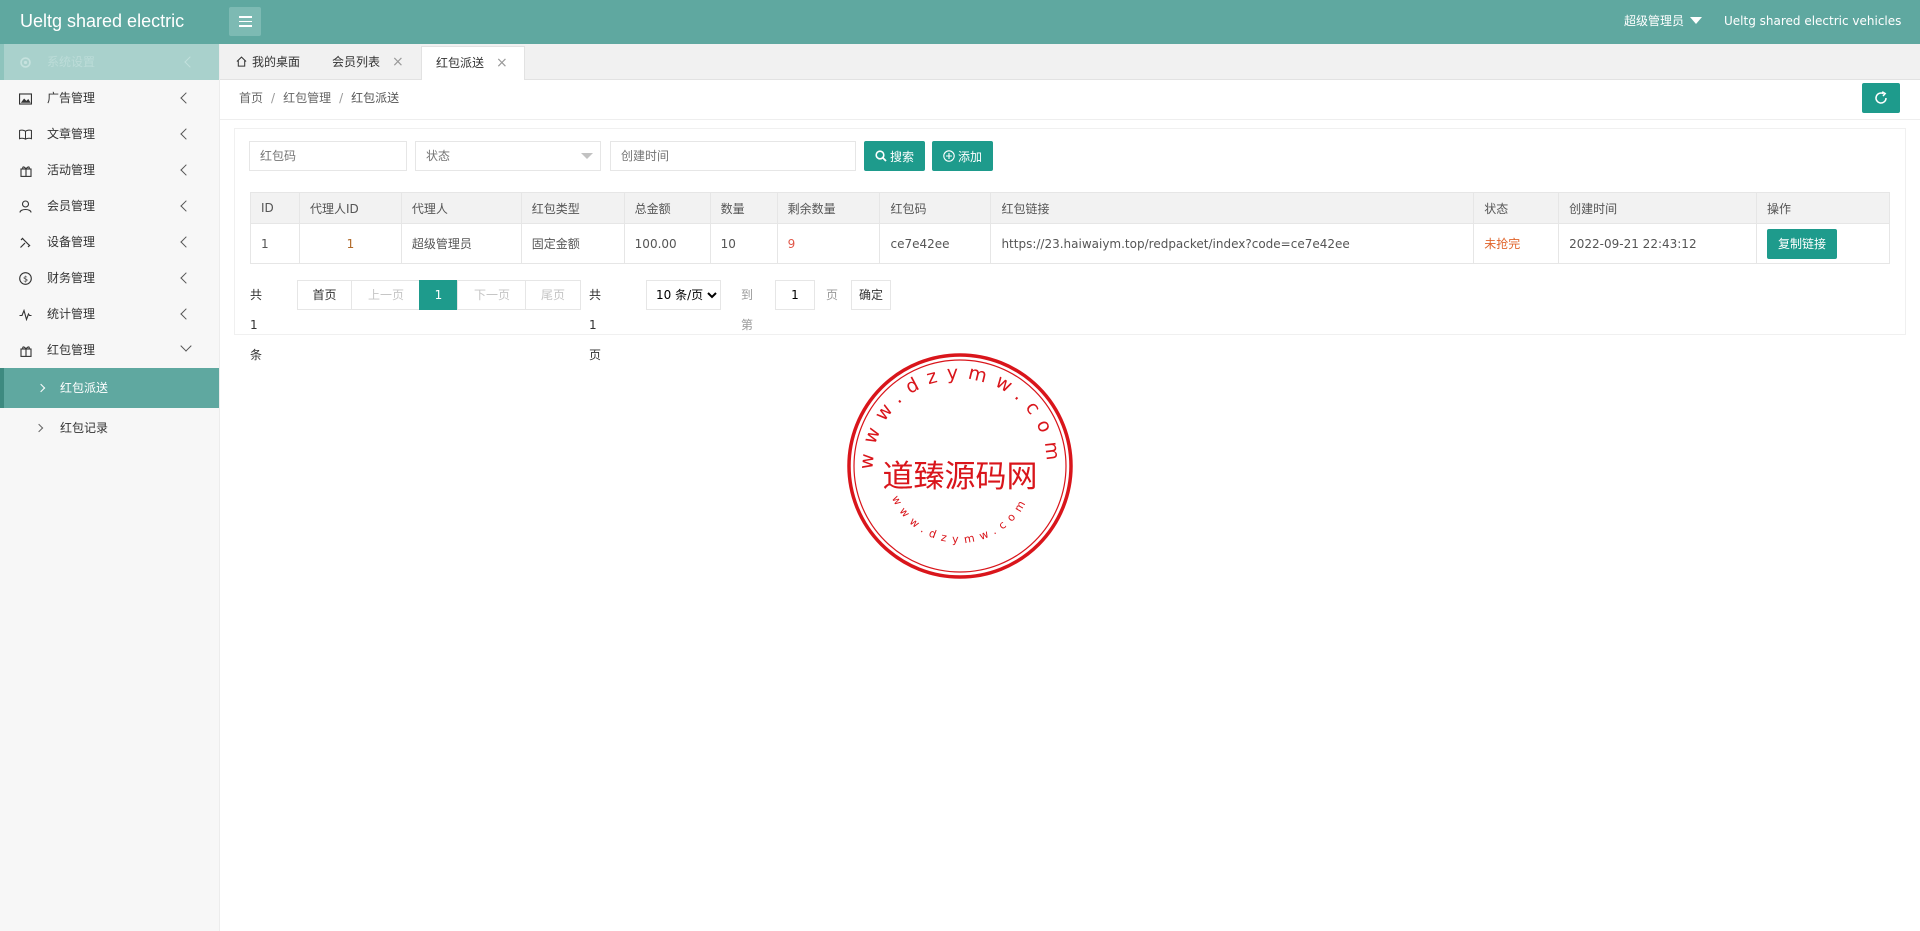 The image size is (1920, 931). Describe the element at coordinates (307, 98) in the screenshot. I see `breadcrumb-redpacket: 红包管理` at that location.